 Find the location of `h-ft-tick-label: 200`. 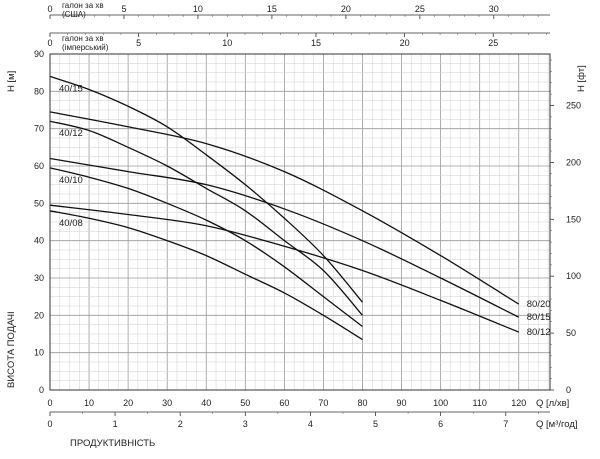

h-ft-tick-label: 200 is located at coordinates (573, 162).